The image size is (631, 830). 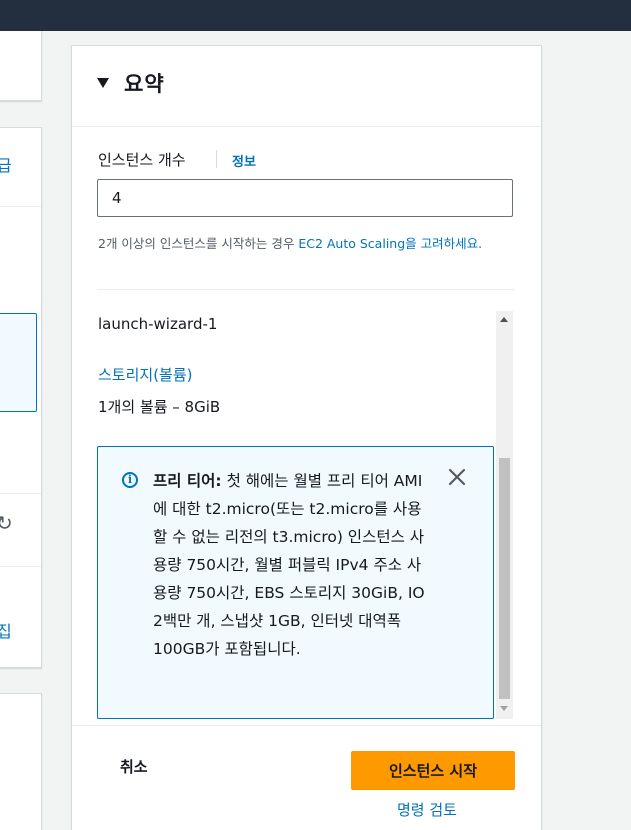 I want to click on hint-text: 2개 이상의 인스턴스를 시작하는 경우, so click(x=198, y=243).